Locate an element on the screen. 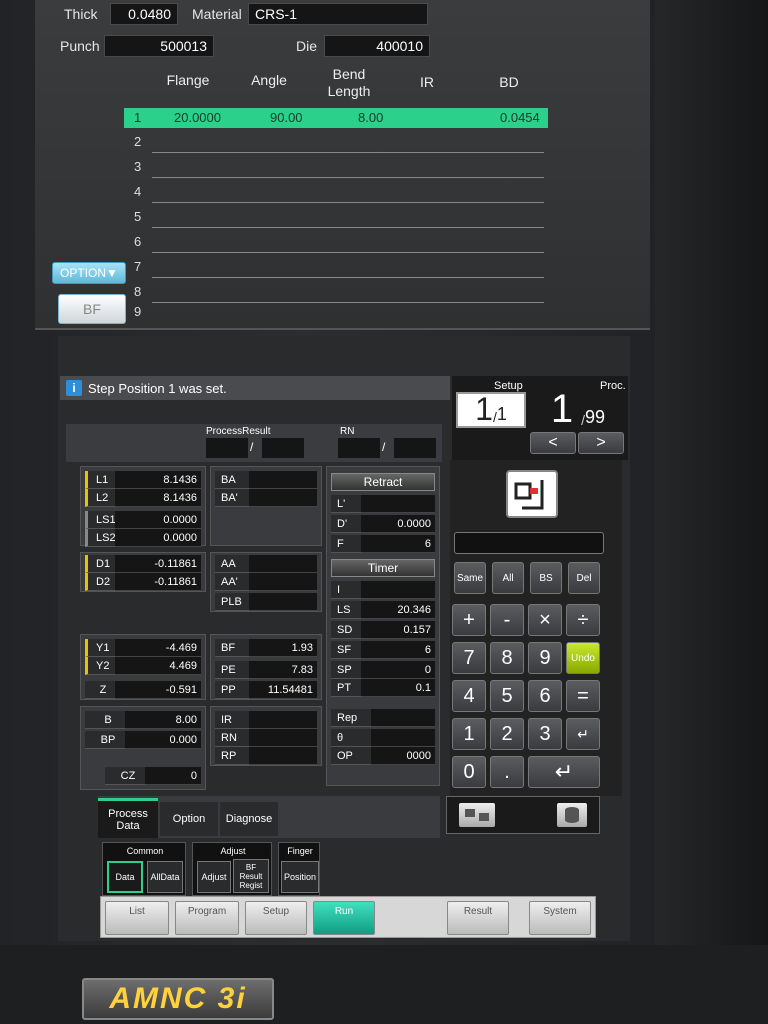 The image size is (768, 1024). equals-key: = is located at coordinates (583, 696).